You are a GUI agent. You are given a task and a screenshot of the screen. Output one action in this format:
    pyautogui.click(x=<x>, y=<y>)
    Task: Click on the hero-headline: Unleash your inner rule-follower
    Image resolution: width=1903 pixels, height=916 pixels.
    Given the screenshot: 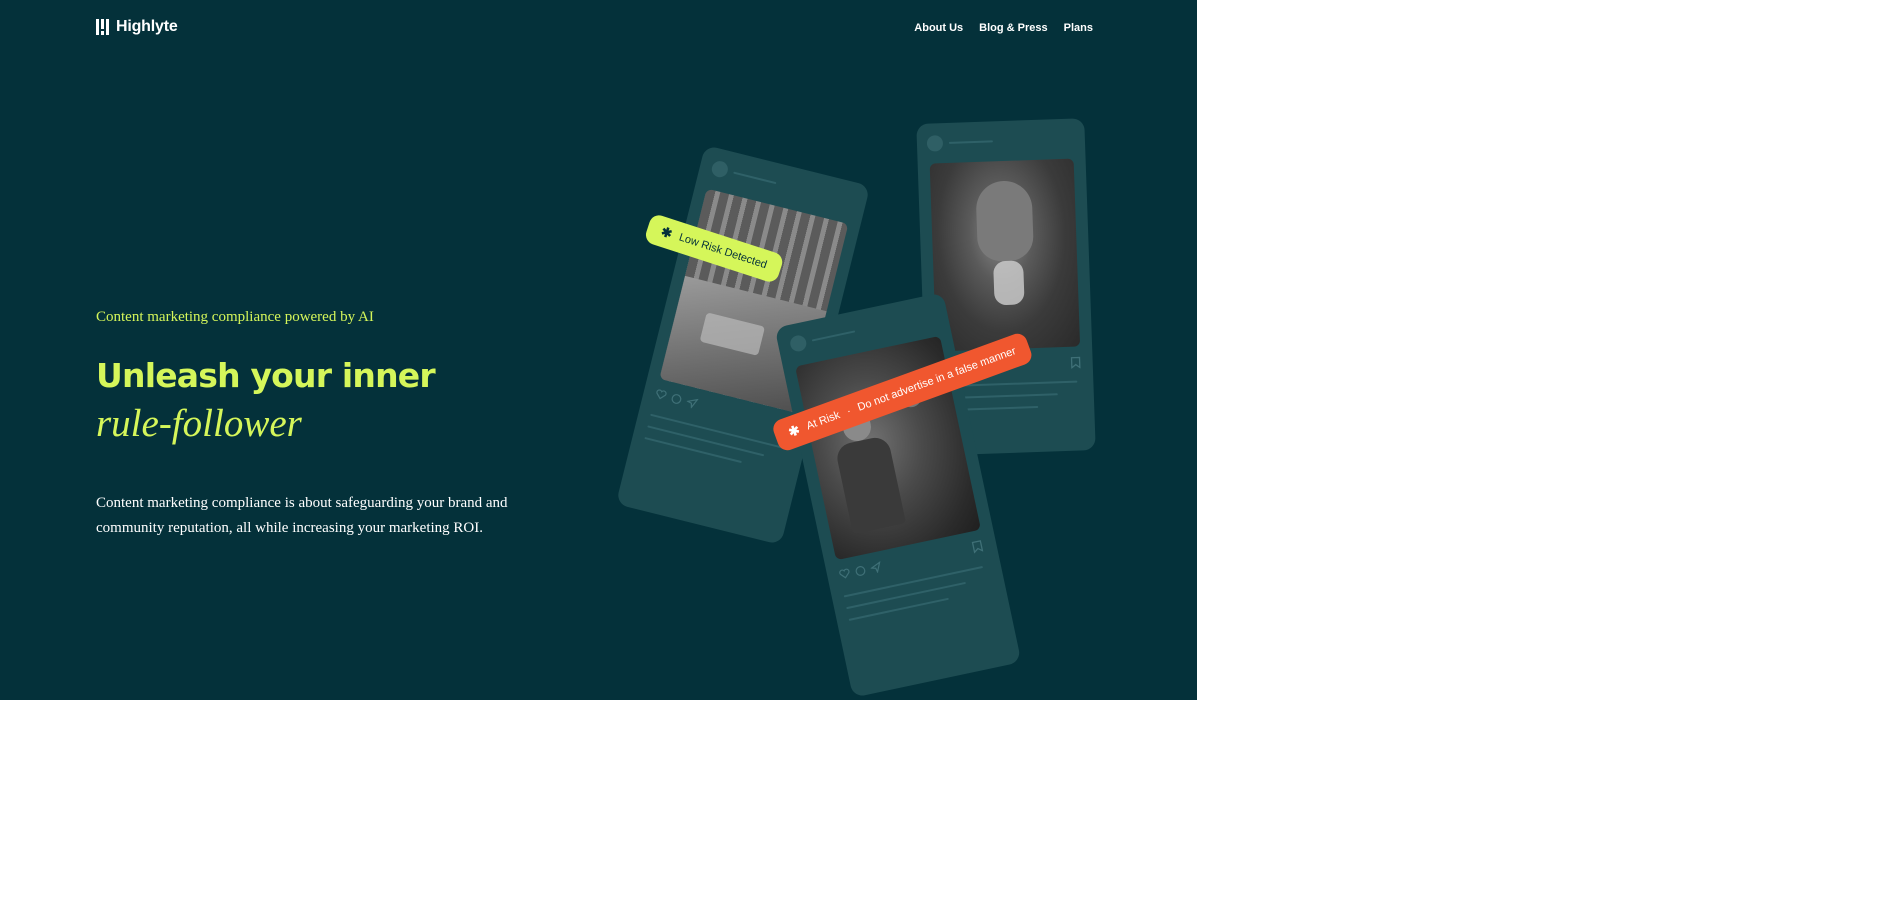 What is the action you would take?
    pyautogui.click(x=266, y=401)
    